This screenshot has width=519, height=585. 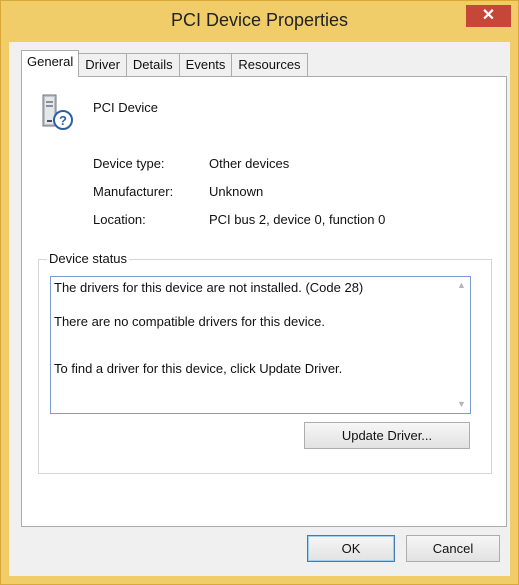 I want to click on scroll-up-icon: ▲, so click(x=461, y=285).